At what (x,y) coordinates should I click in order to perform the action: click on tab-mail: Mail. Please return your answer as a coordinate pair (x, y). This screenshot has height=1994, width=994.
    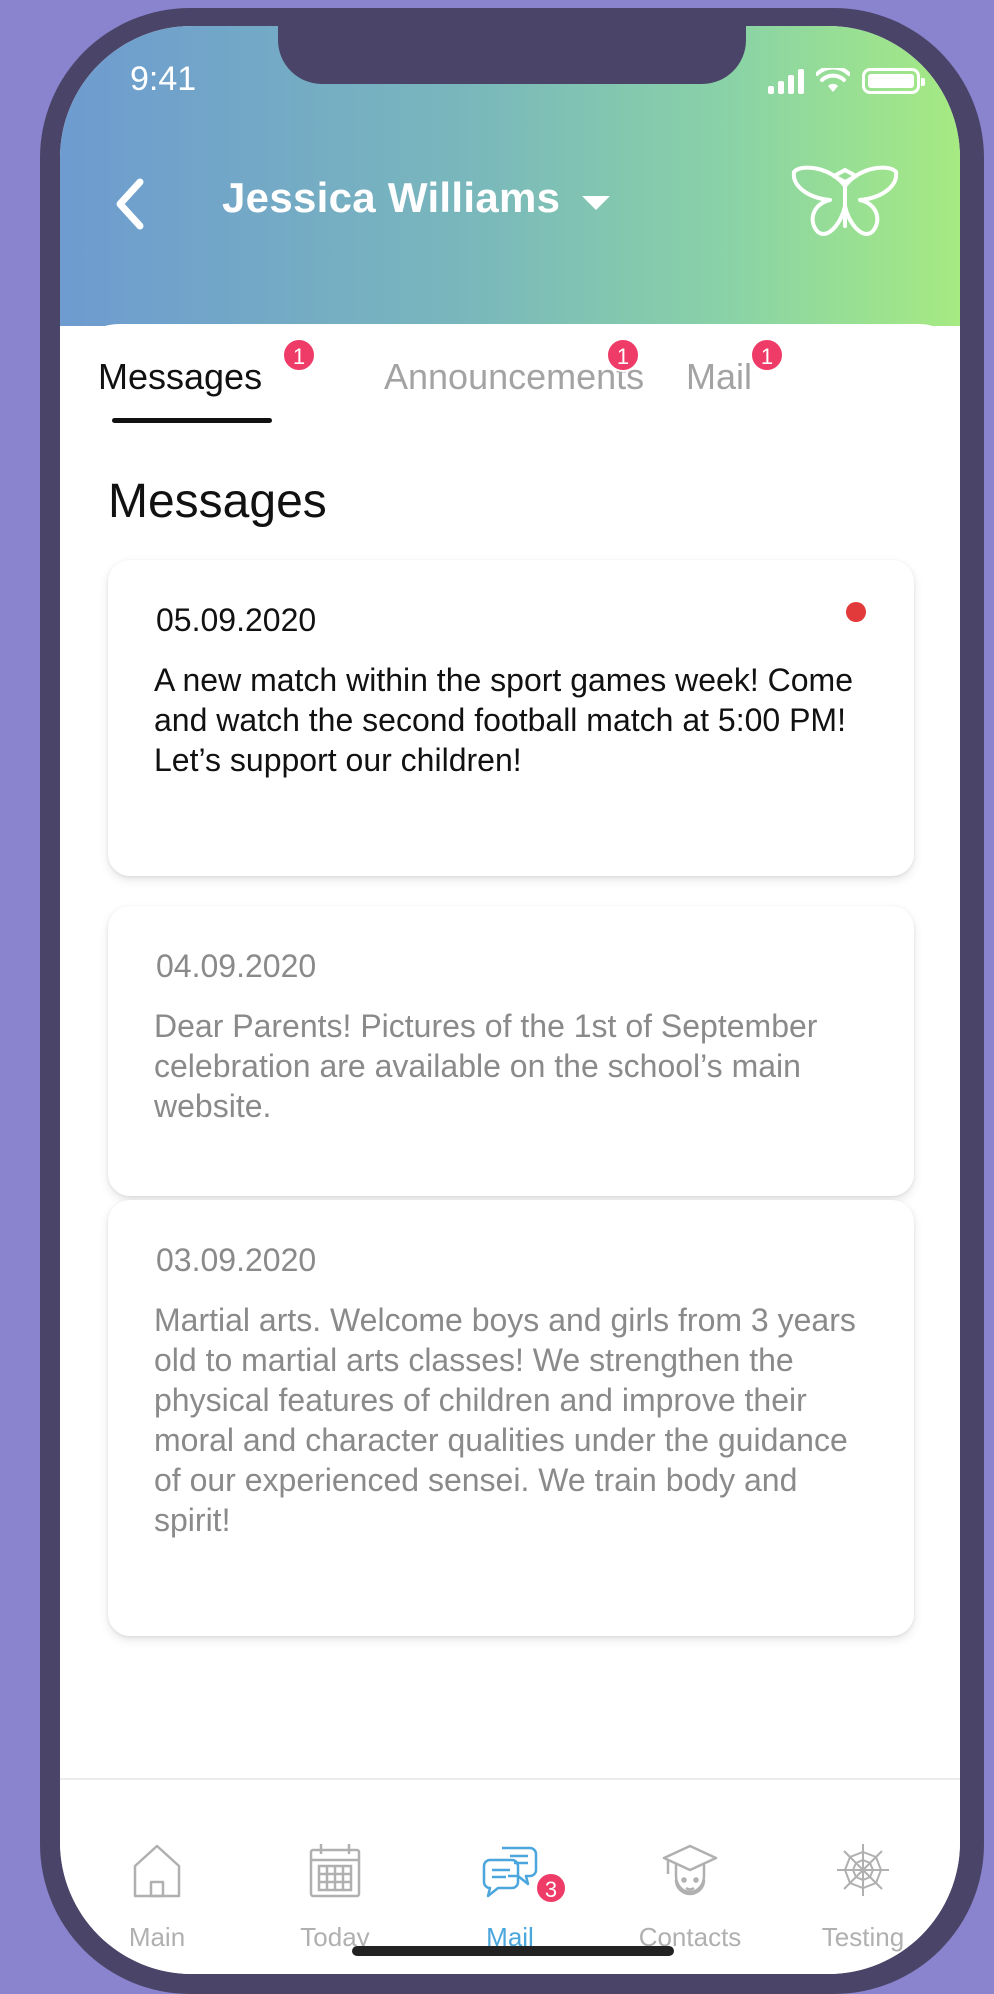
    Looking at the image, I should click on (719, 377).